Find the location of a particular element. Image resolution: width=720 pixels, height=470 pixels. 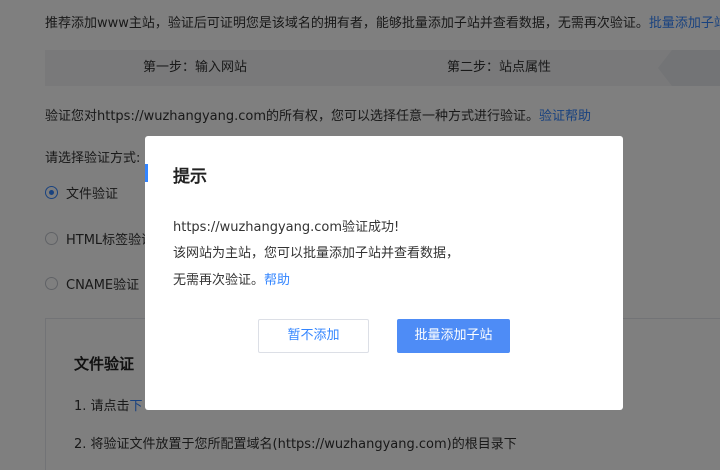

title-accent-bar is located at coordinates (146, 173).